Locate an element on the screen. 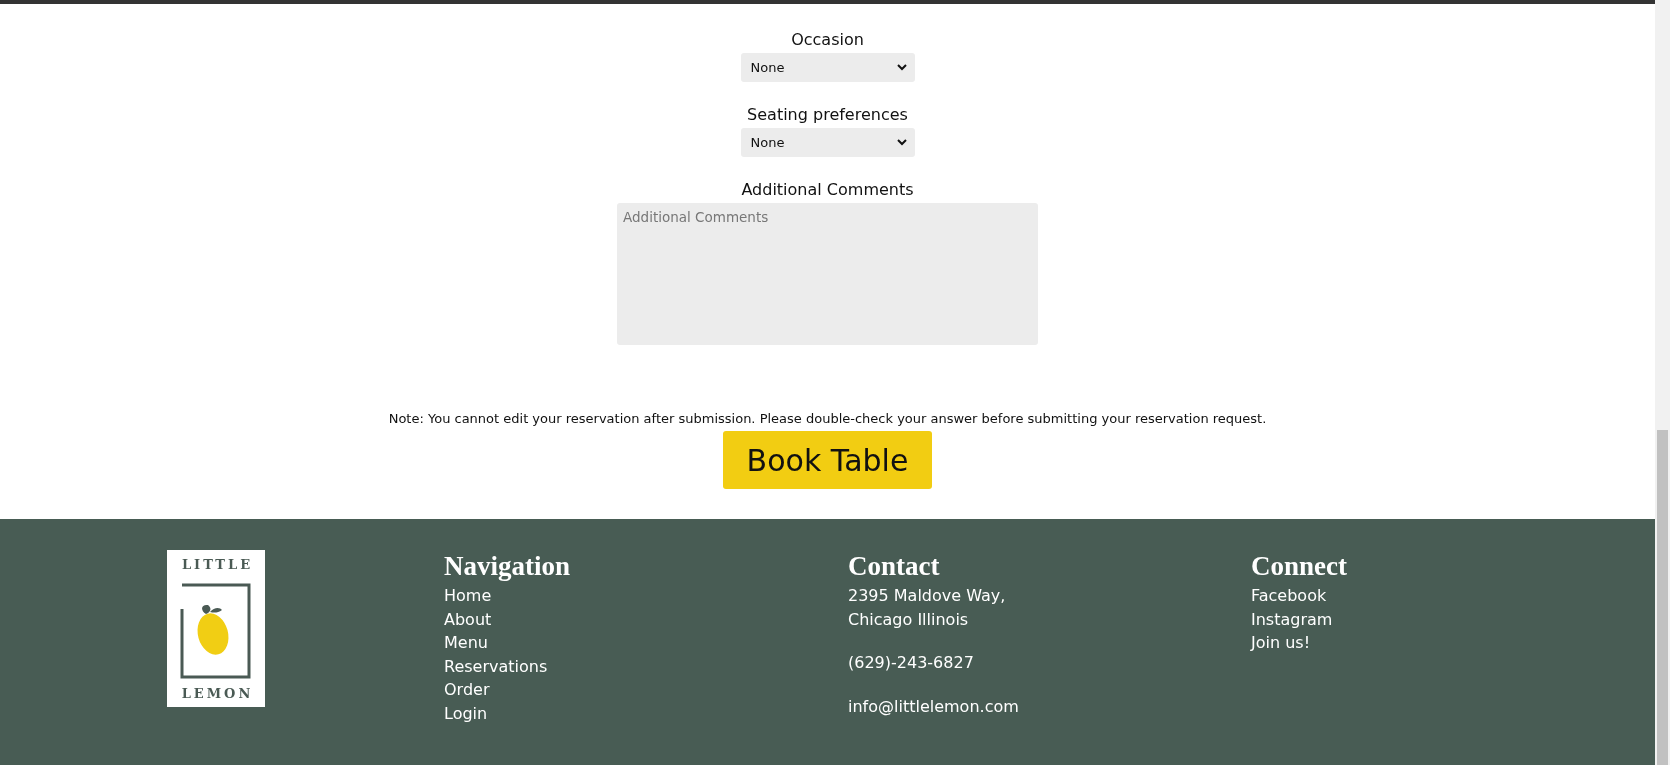  footer-link: Login is located at coordinates (466, 713).